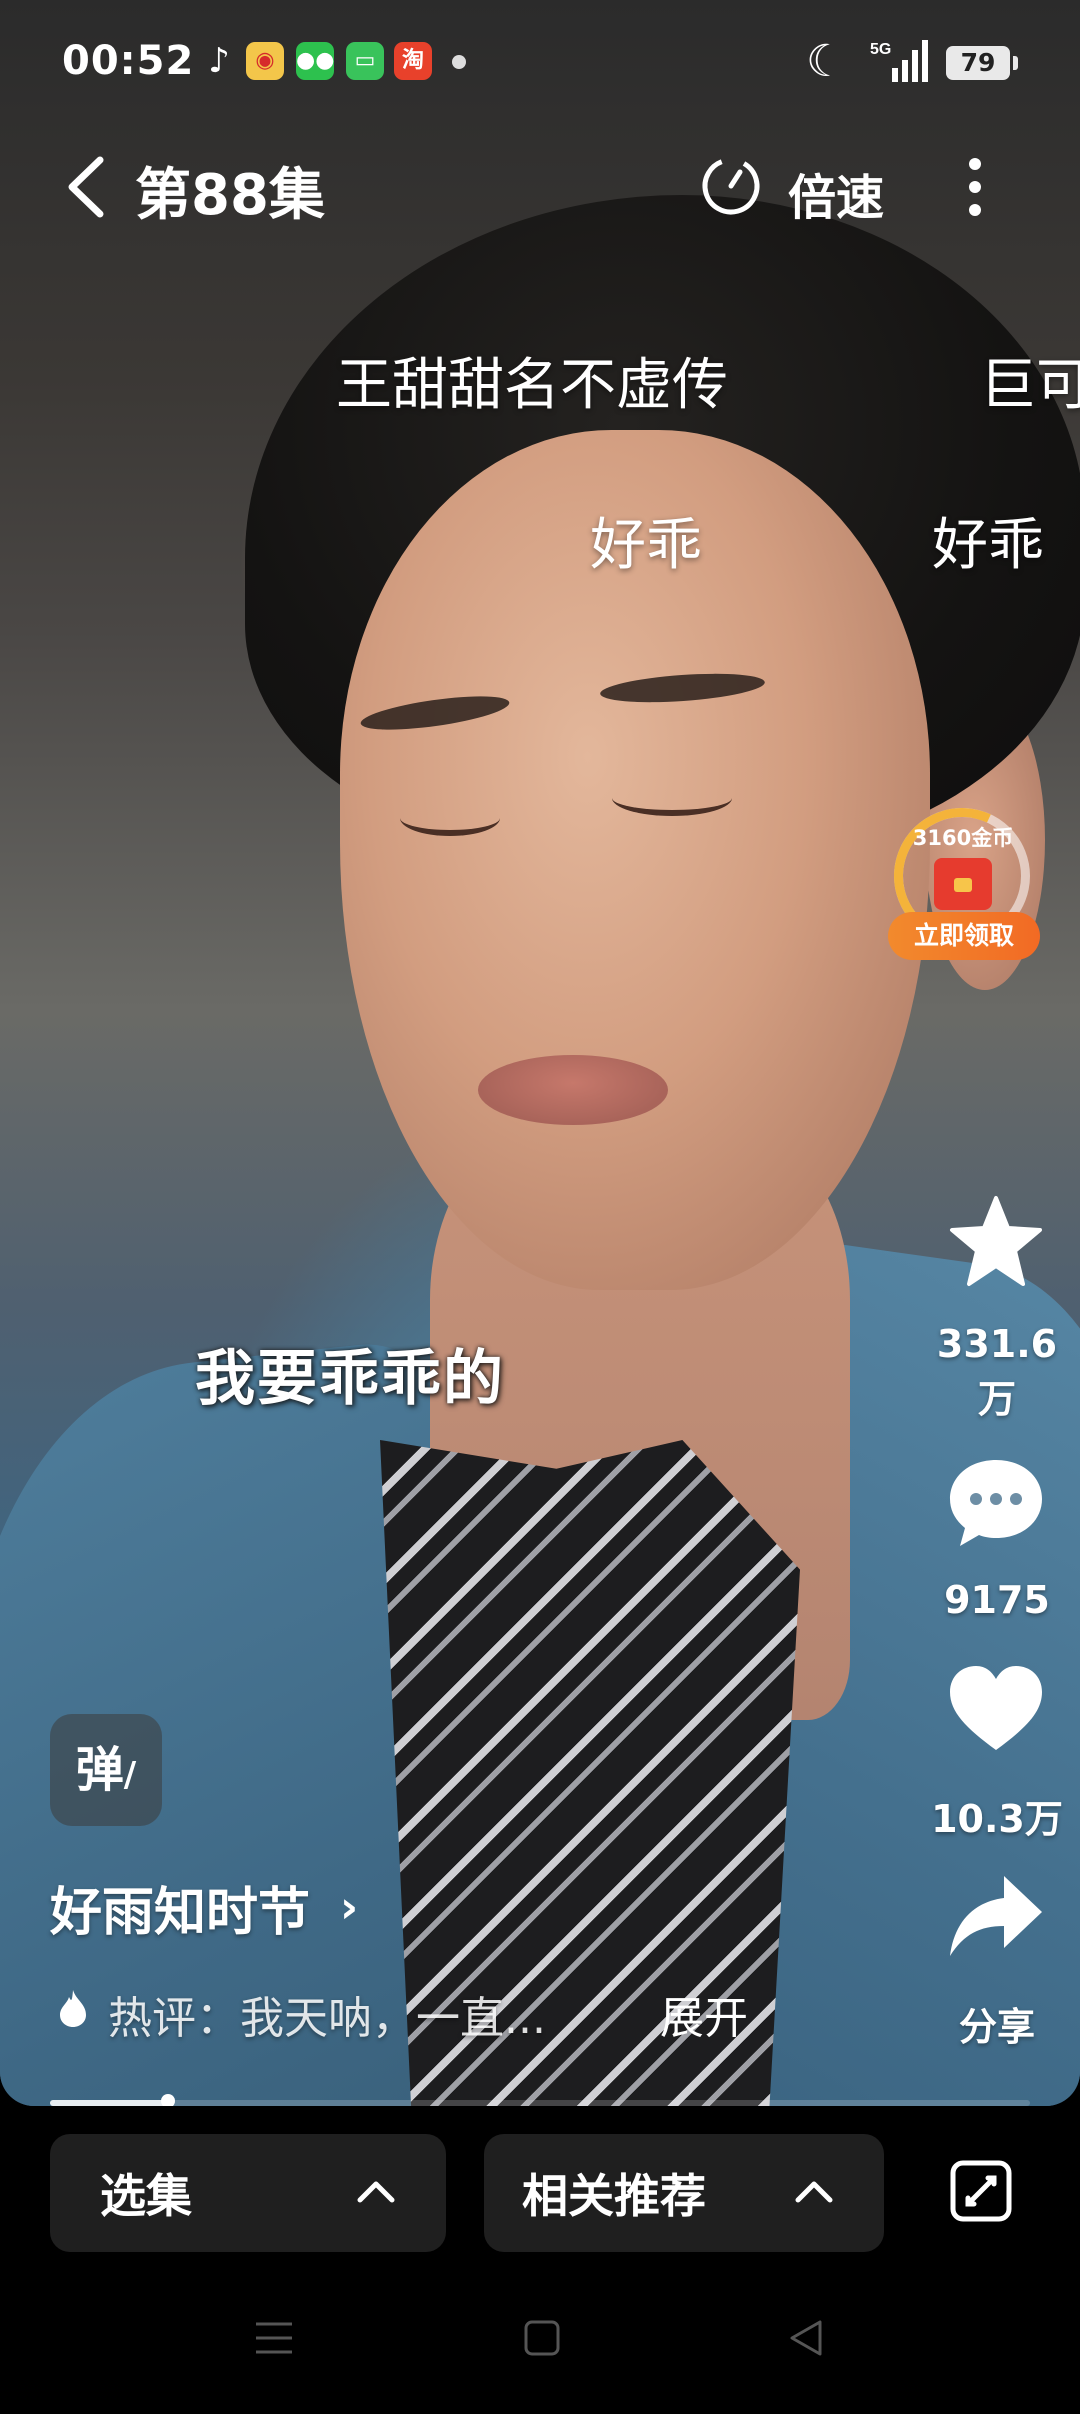  Describe the element at coordinates (349, 1907) in the screenshot. I see `chevron-right-icon: ›` at that location.